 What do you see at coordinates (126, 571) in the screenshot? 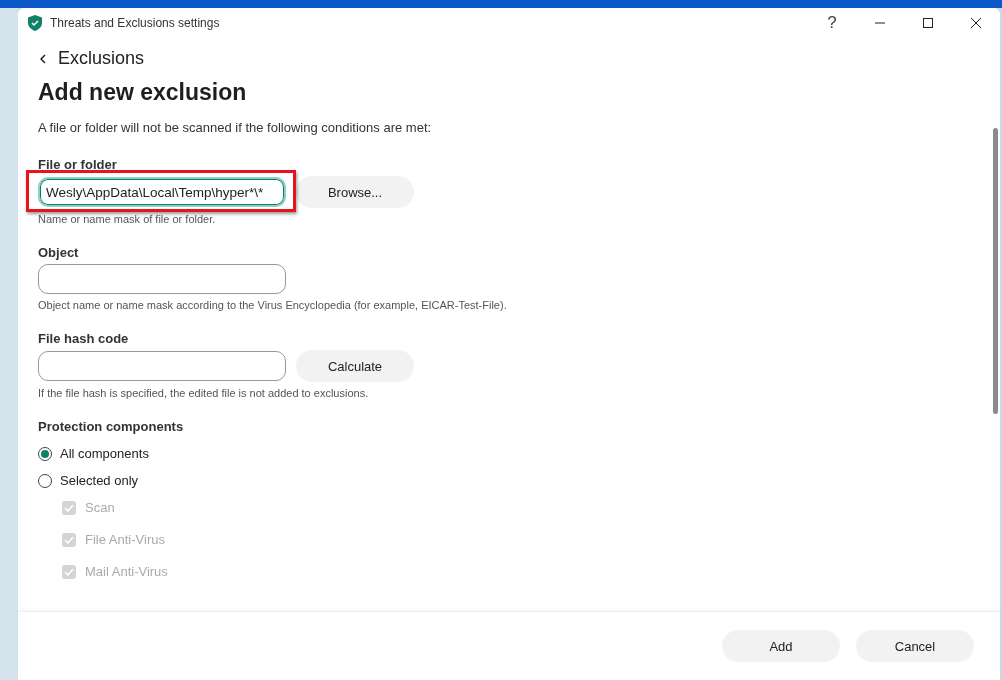
I see `checkbox-label: Mail Anti-Virus` at bounding box center [126, 571].